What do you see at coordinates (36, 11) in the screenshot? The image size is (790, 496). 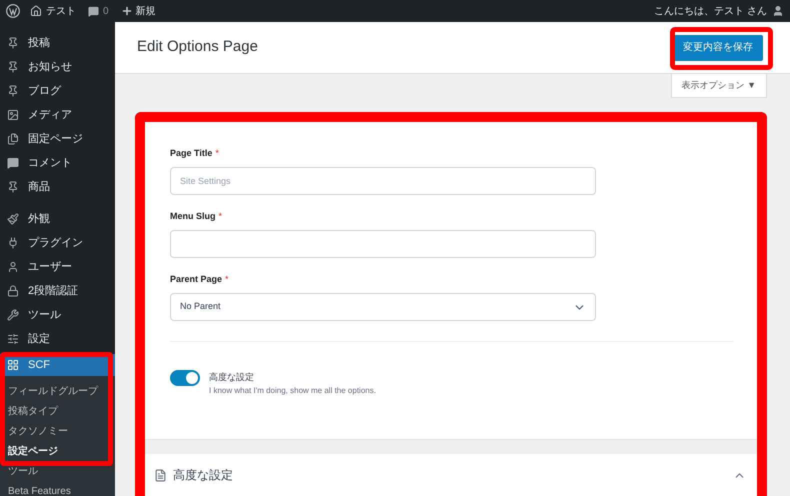 I see `home-icon` at bounding box center [36, 11].